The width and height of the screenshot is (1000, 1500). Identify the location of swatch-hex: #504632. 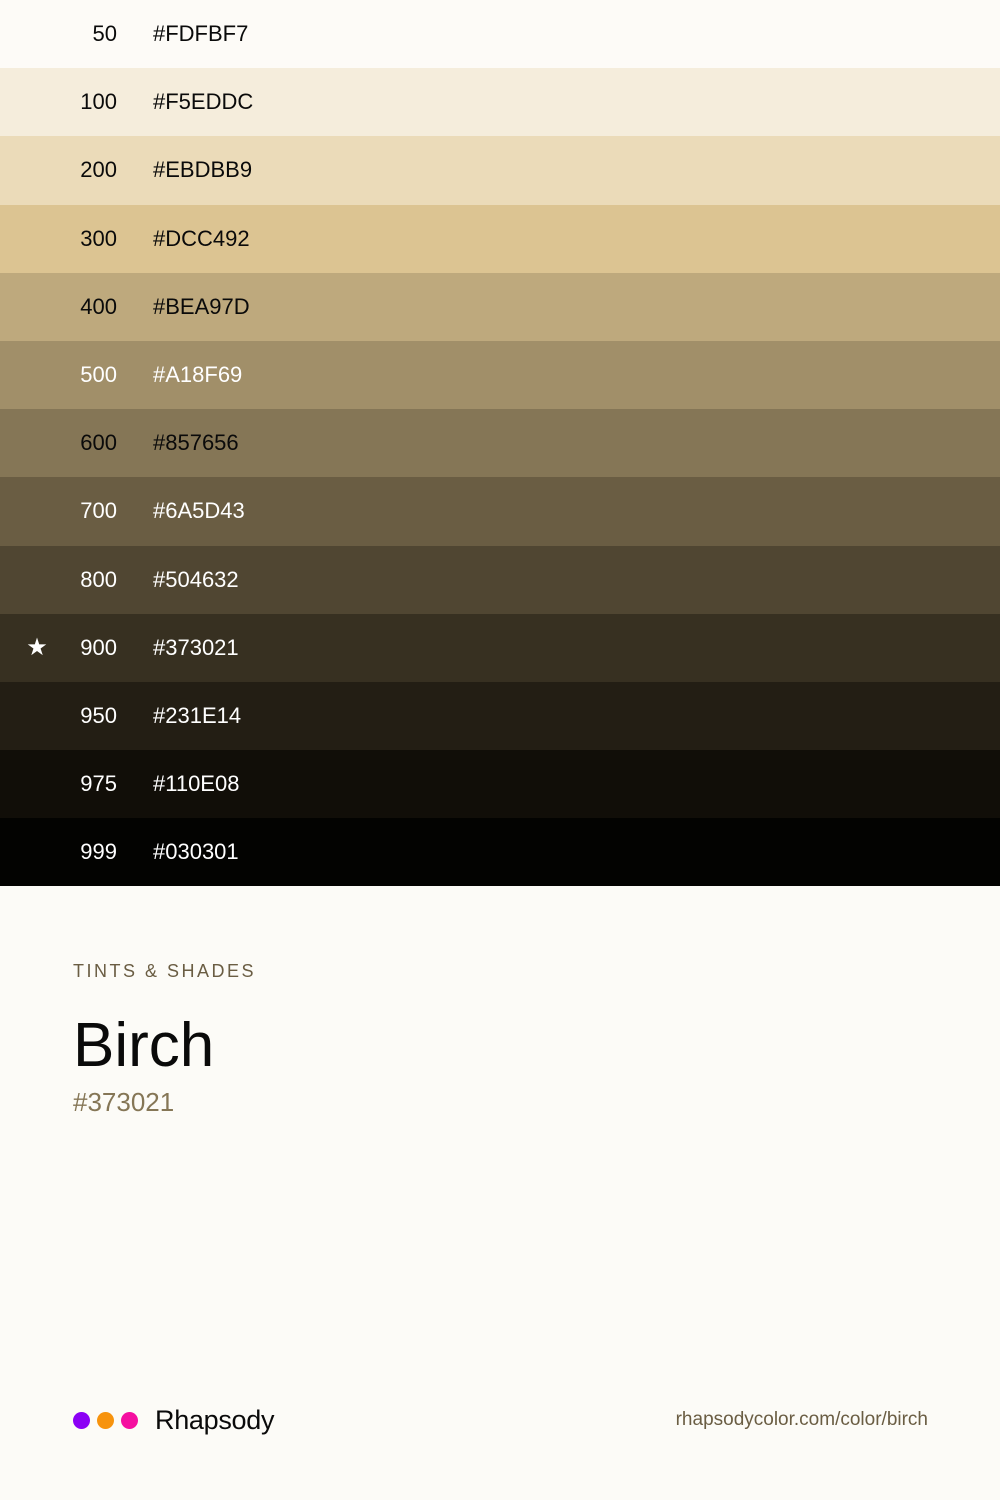
(196, 579).